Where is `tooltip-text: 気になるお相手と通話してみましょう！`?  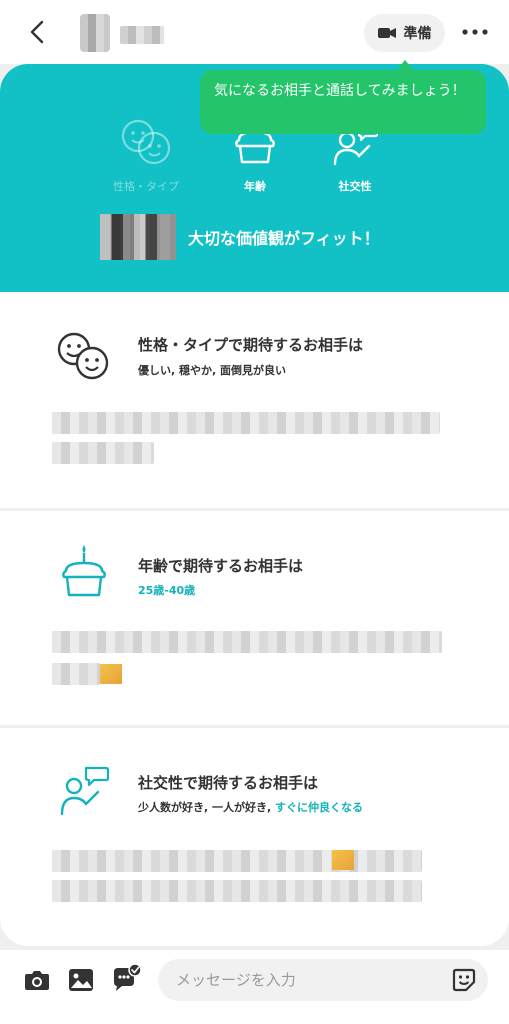
tooltip-text: 気になるお相手と通話してみましょう！ is located at coordinates (340, 91).